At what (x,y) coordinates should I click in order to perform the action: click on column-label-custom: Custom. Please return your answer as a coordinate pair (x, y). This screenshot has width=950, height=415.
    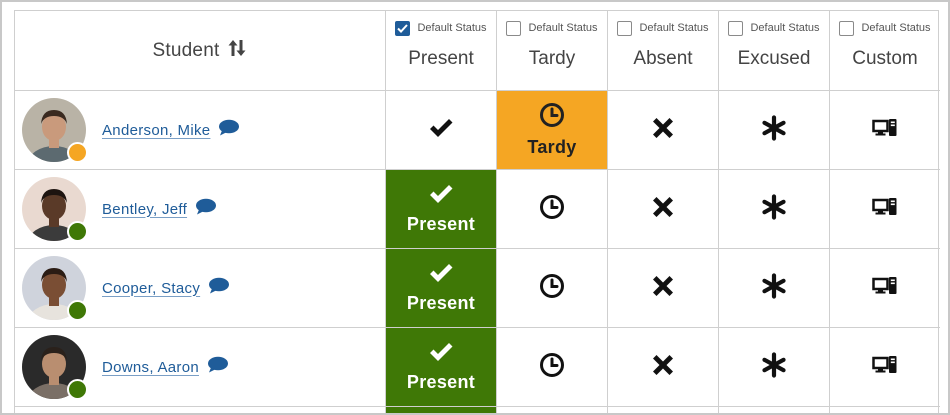
    Looking at the image, I should click on (885, 58).